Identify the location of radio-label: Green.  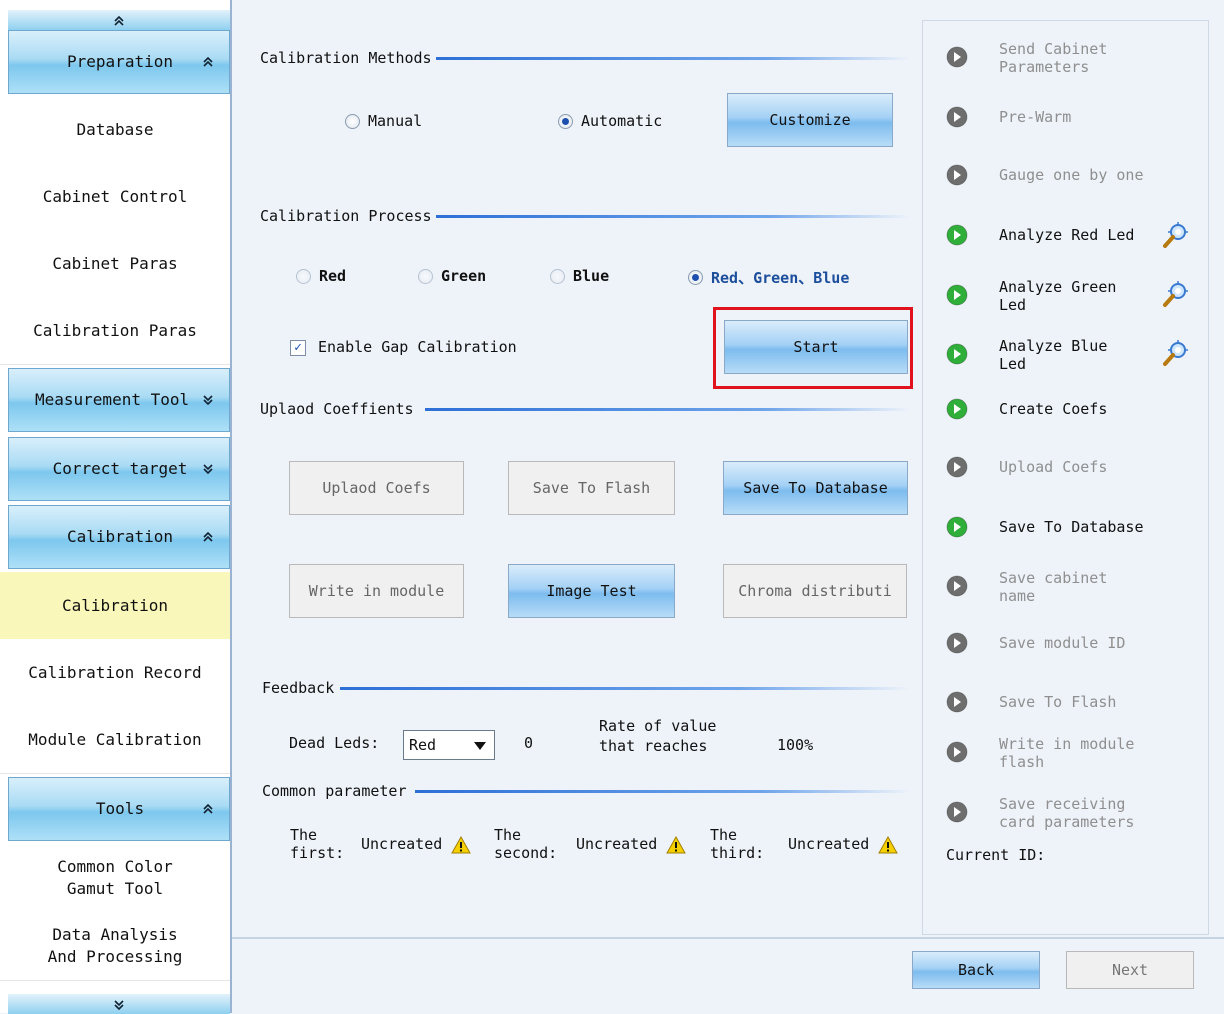
(464, 276).